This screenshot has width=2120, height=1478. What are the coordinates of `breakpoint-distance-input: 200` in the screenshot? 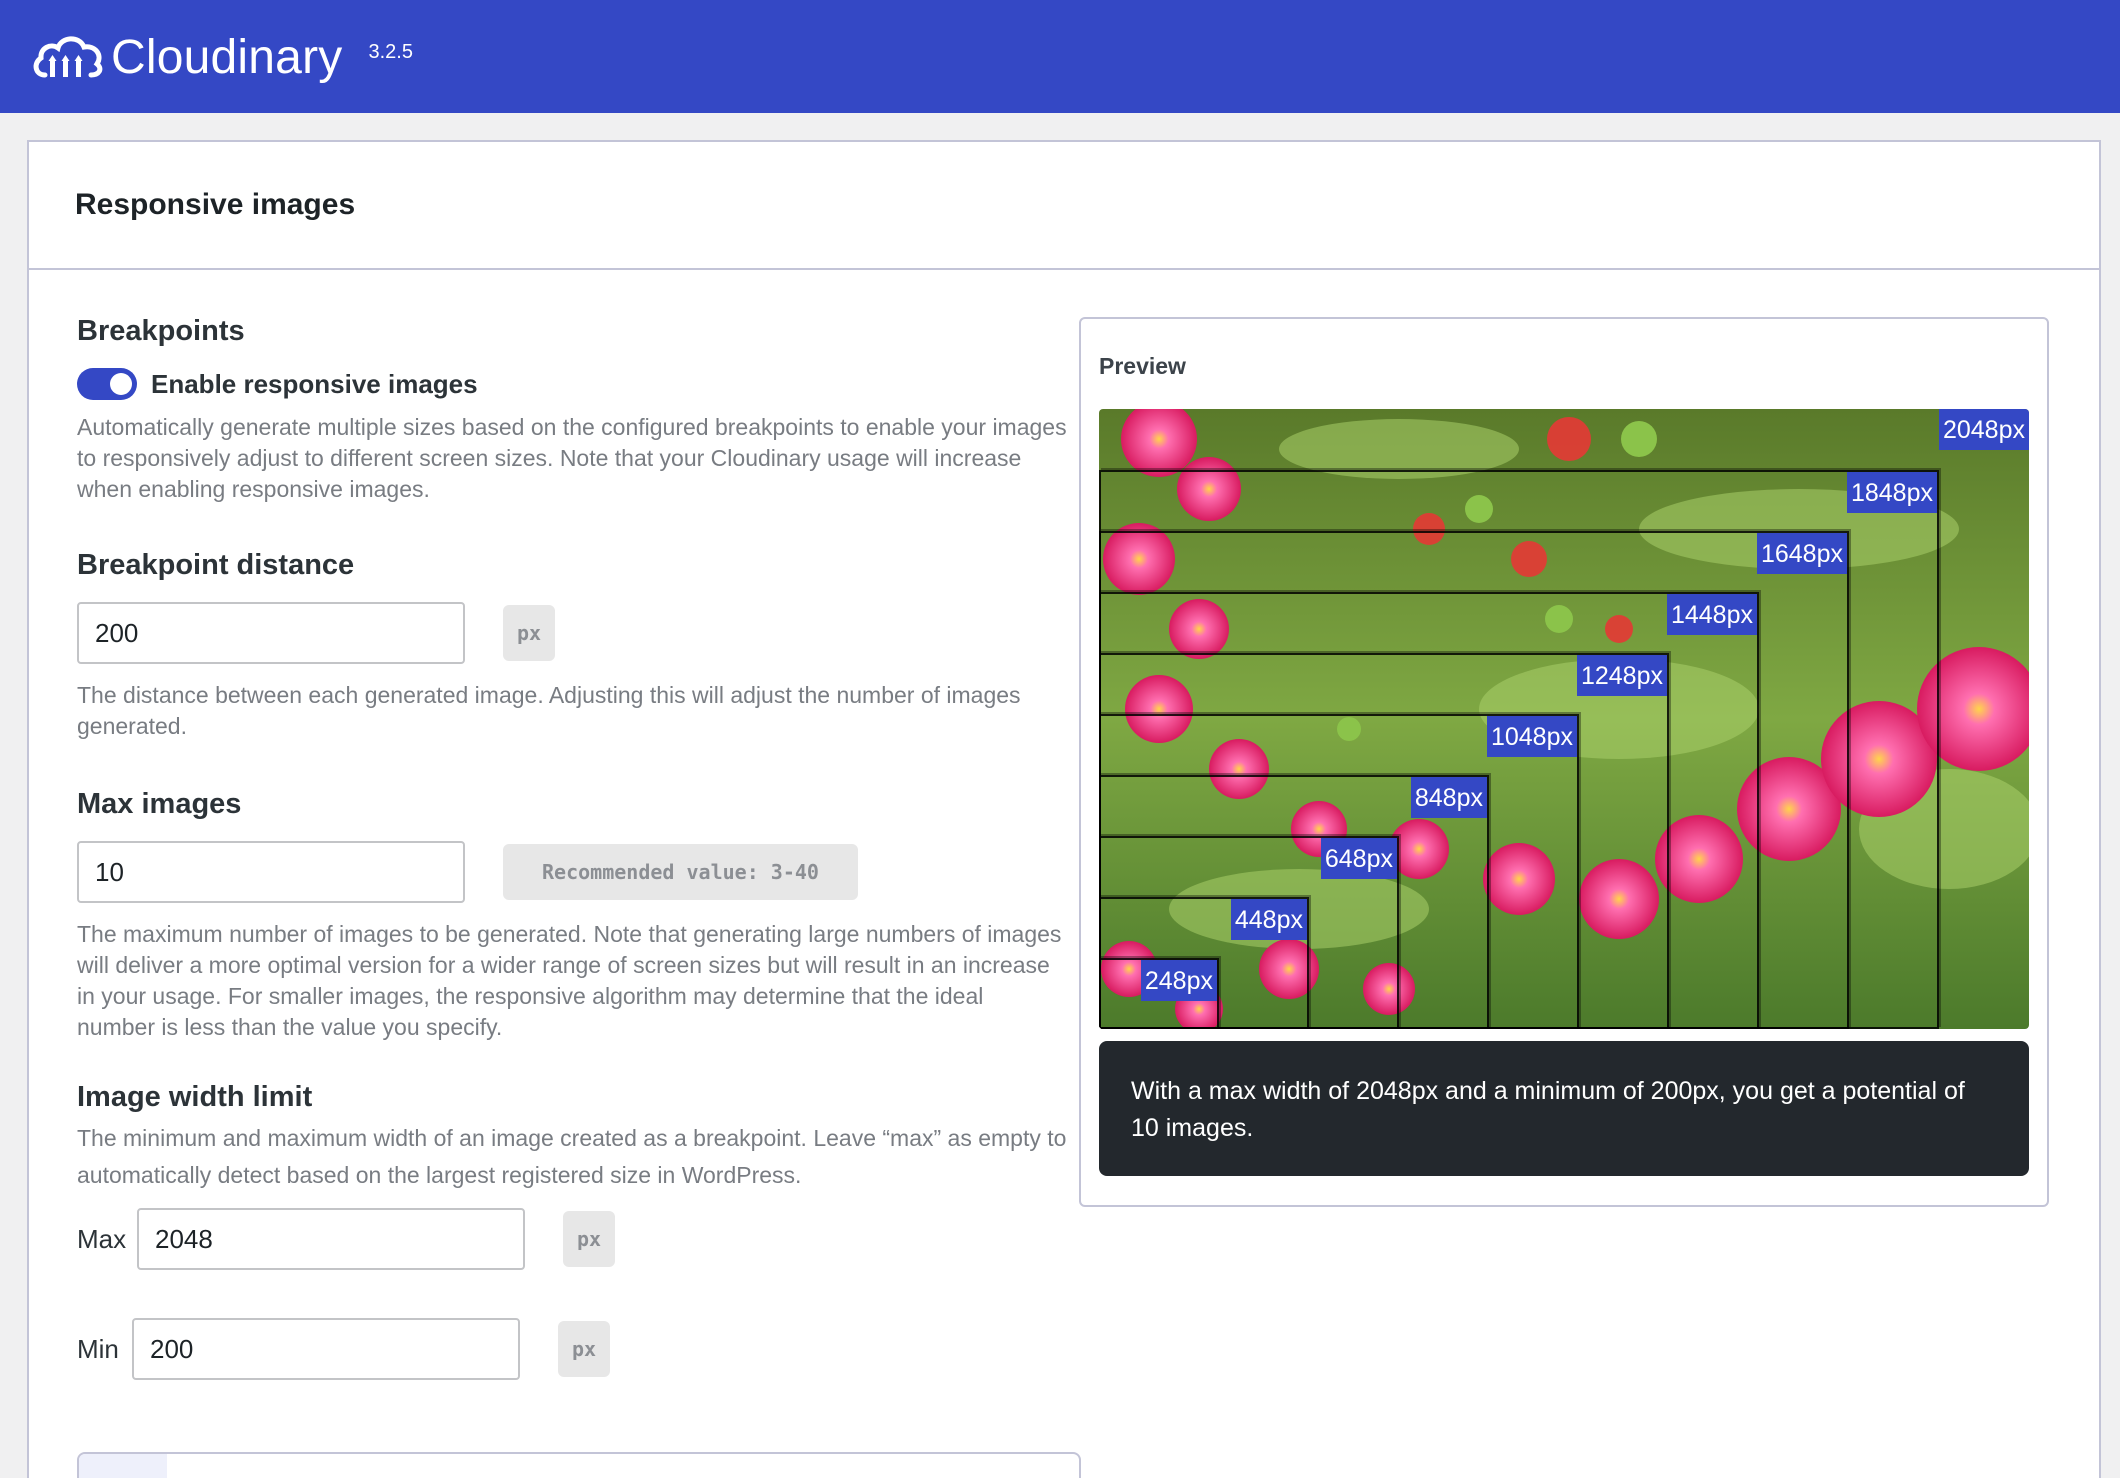 It's located at (271, 633).